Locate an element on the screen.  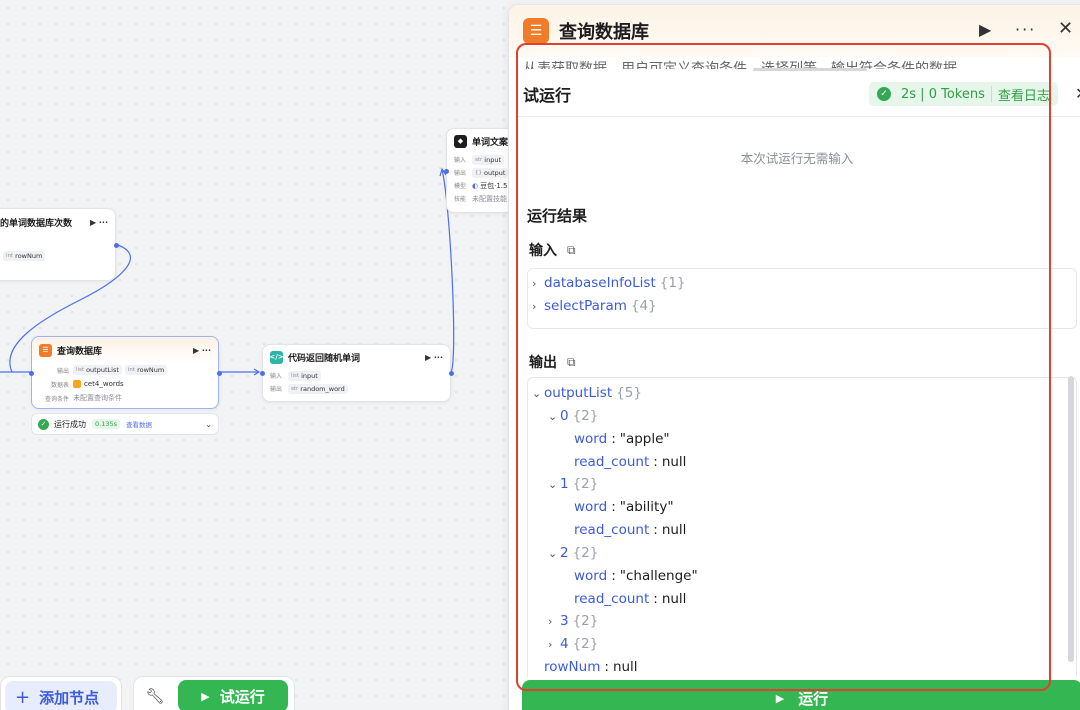
code-node-title: 代码返回随机单词 is located at coordinates (324, 358).